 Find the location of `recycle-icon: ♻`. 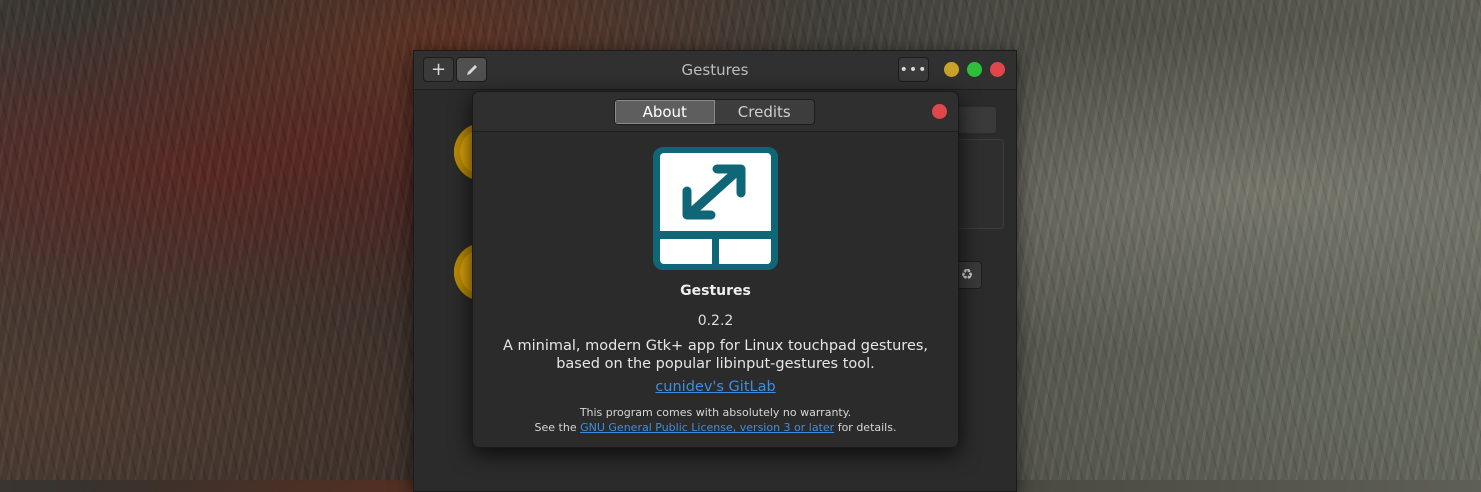

recycle-icon: ♻ is located at coordinates (967, 275).